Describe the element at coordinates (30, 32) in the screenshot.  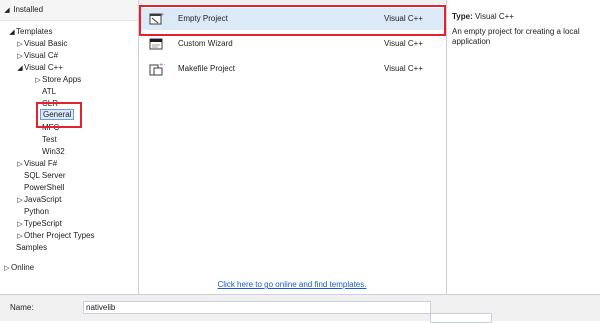
I see `tree-item-templates: ◢Templates` at that location.